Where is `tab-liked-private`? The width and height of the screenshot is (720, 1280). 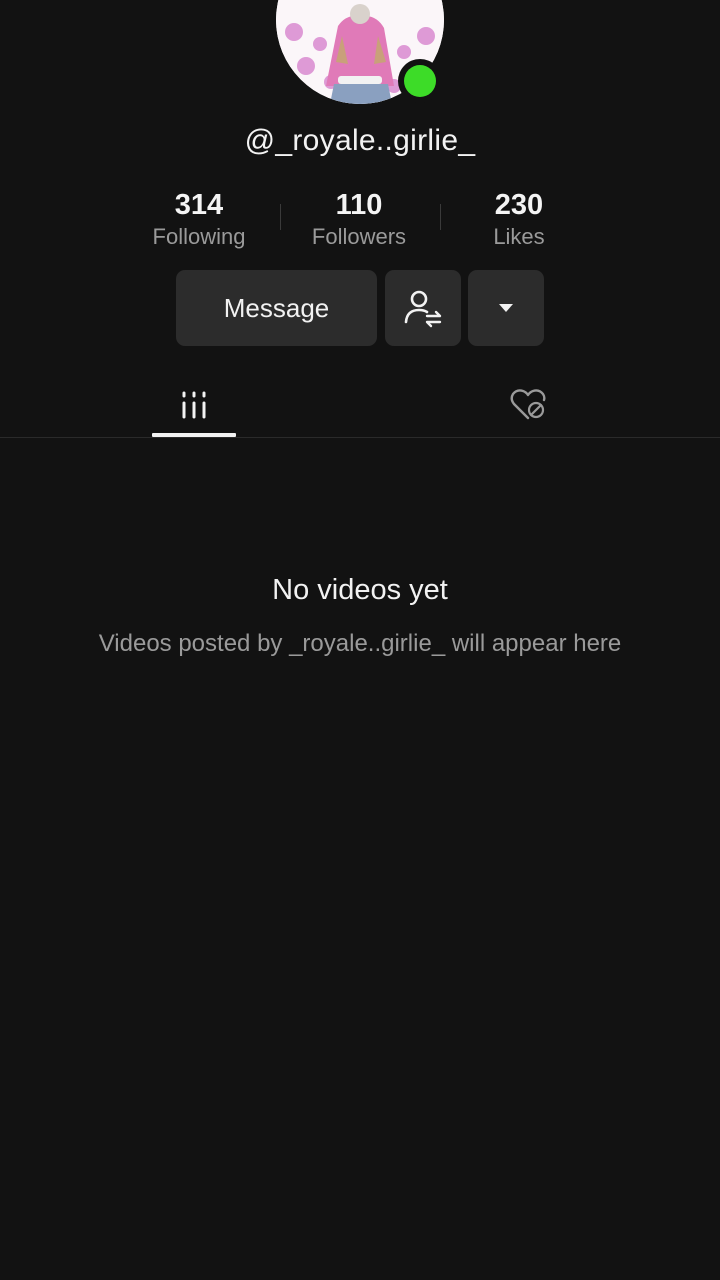 tab-liked-private is located at coordinates (528, 405).